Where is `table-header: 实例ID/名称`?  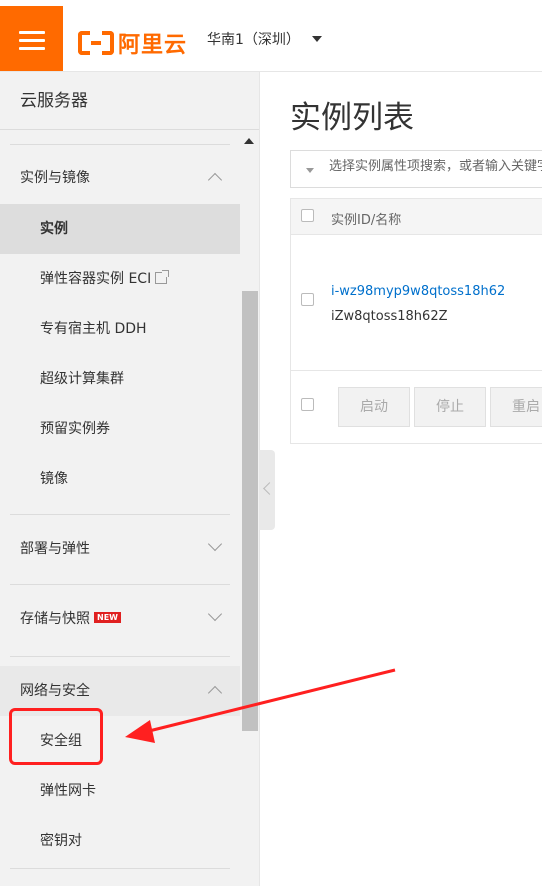
table-header: 实例ID/名称 is located at coordinates (416, 217).